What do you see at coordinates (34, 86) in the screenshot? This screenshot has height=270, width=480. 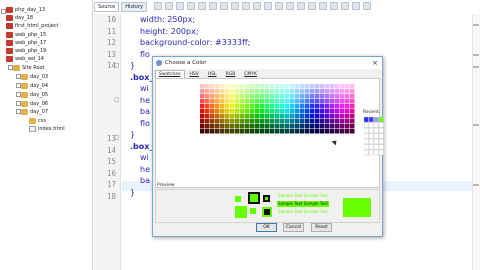 I see `tree-item: day_04` at bounding box center [34, 86].